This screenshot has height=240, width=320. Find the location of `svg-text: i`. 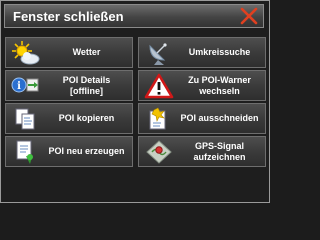

svg-text: i is located at coordinates (19, 86).